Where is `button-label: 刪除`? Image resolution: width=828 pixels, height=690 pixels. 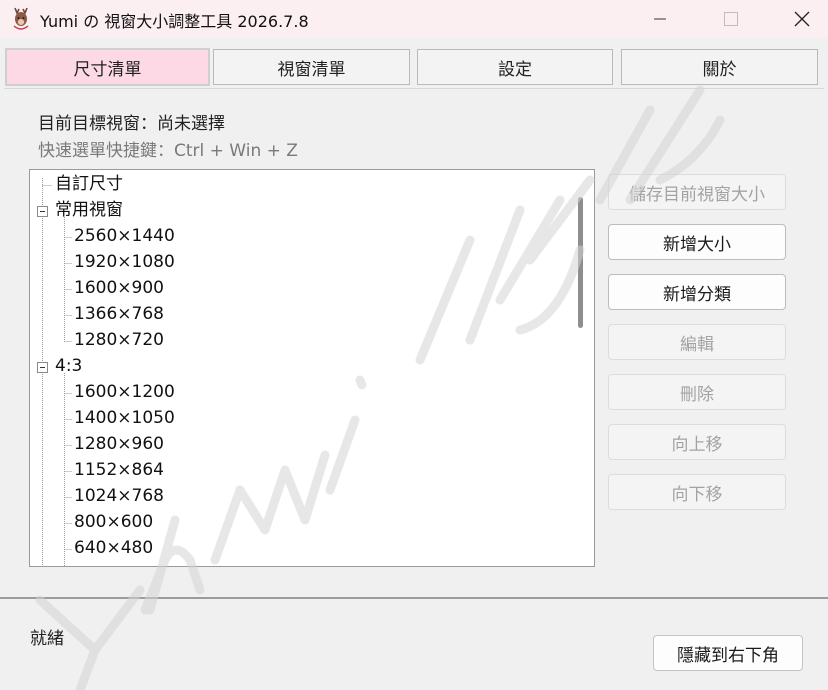
button-label: 刪除 is located at coordinates (697, 394).